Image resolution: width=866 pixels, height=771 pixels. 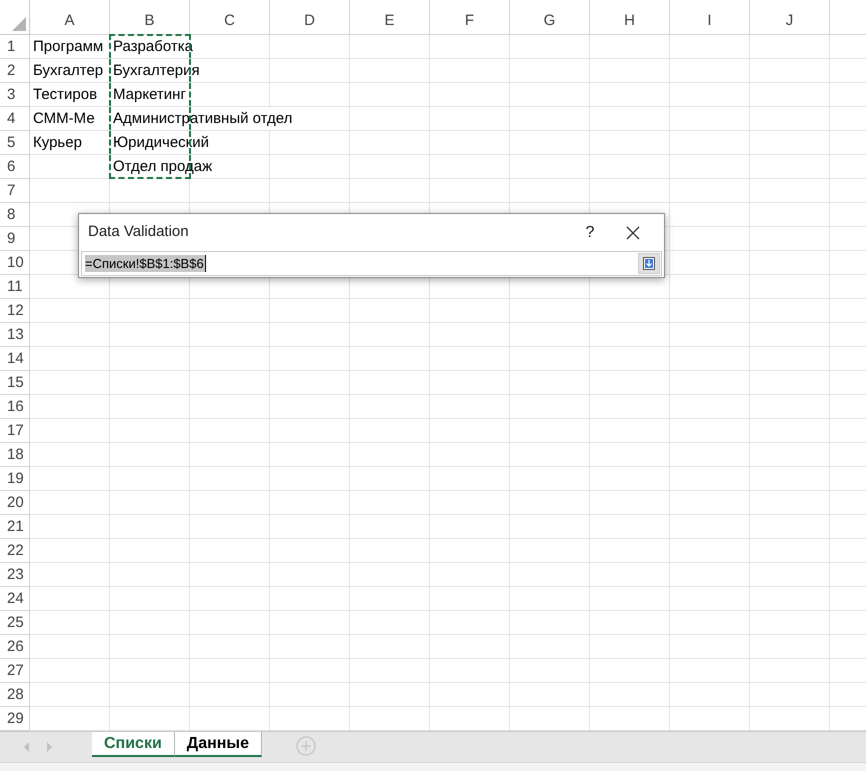 I want to click on row-header: 16, so click(x=15, y=407).